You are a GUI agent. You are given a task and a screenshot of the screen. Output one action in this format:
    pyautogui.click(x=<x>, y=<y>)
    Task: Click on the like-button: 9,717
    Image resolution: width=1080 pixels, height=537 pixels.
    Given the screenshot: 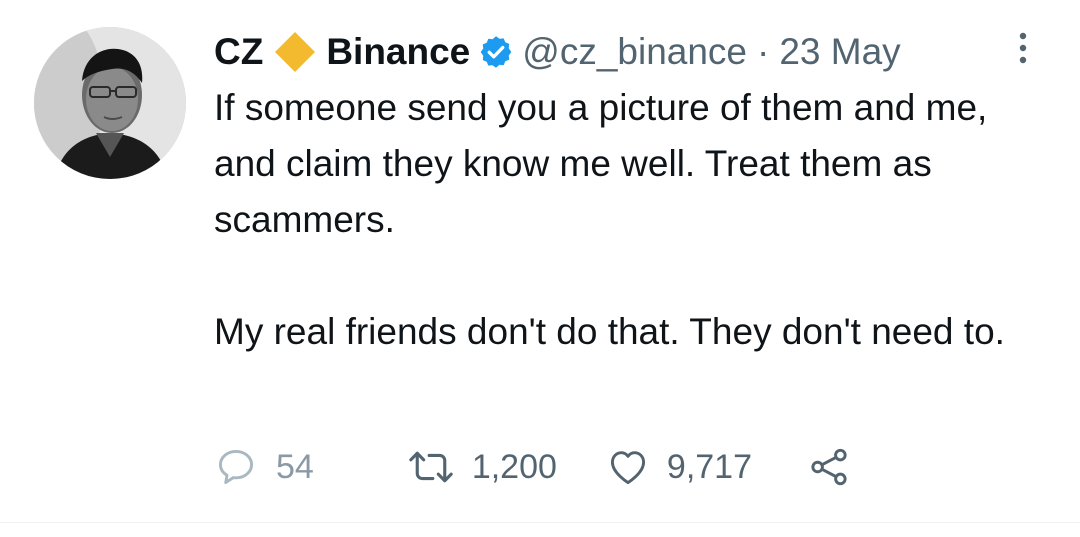 What is the action you would take?
    pyautogui.click(x=678, y=467)
    